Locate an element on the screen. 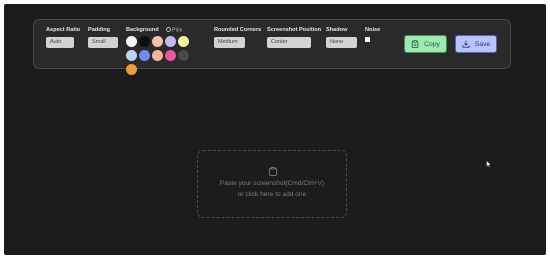 This screenshot has width=550, height=259. rounded-corners-select: Medium is located at coordinates (229, 42).